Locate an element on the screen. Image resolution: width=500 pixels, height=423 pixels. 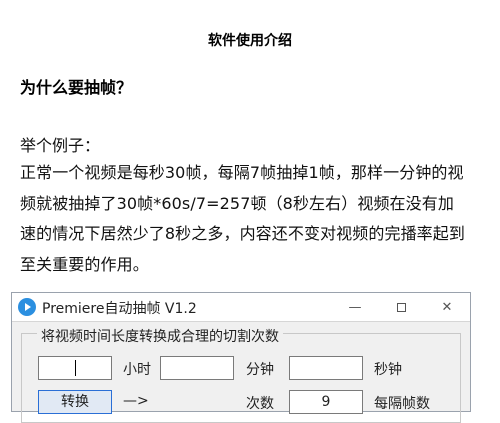
minimize-button: — is located at coordinates (355, 307).